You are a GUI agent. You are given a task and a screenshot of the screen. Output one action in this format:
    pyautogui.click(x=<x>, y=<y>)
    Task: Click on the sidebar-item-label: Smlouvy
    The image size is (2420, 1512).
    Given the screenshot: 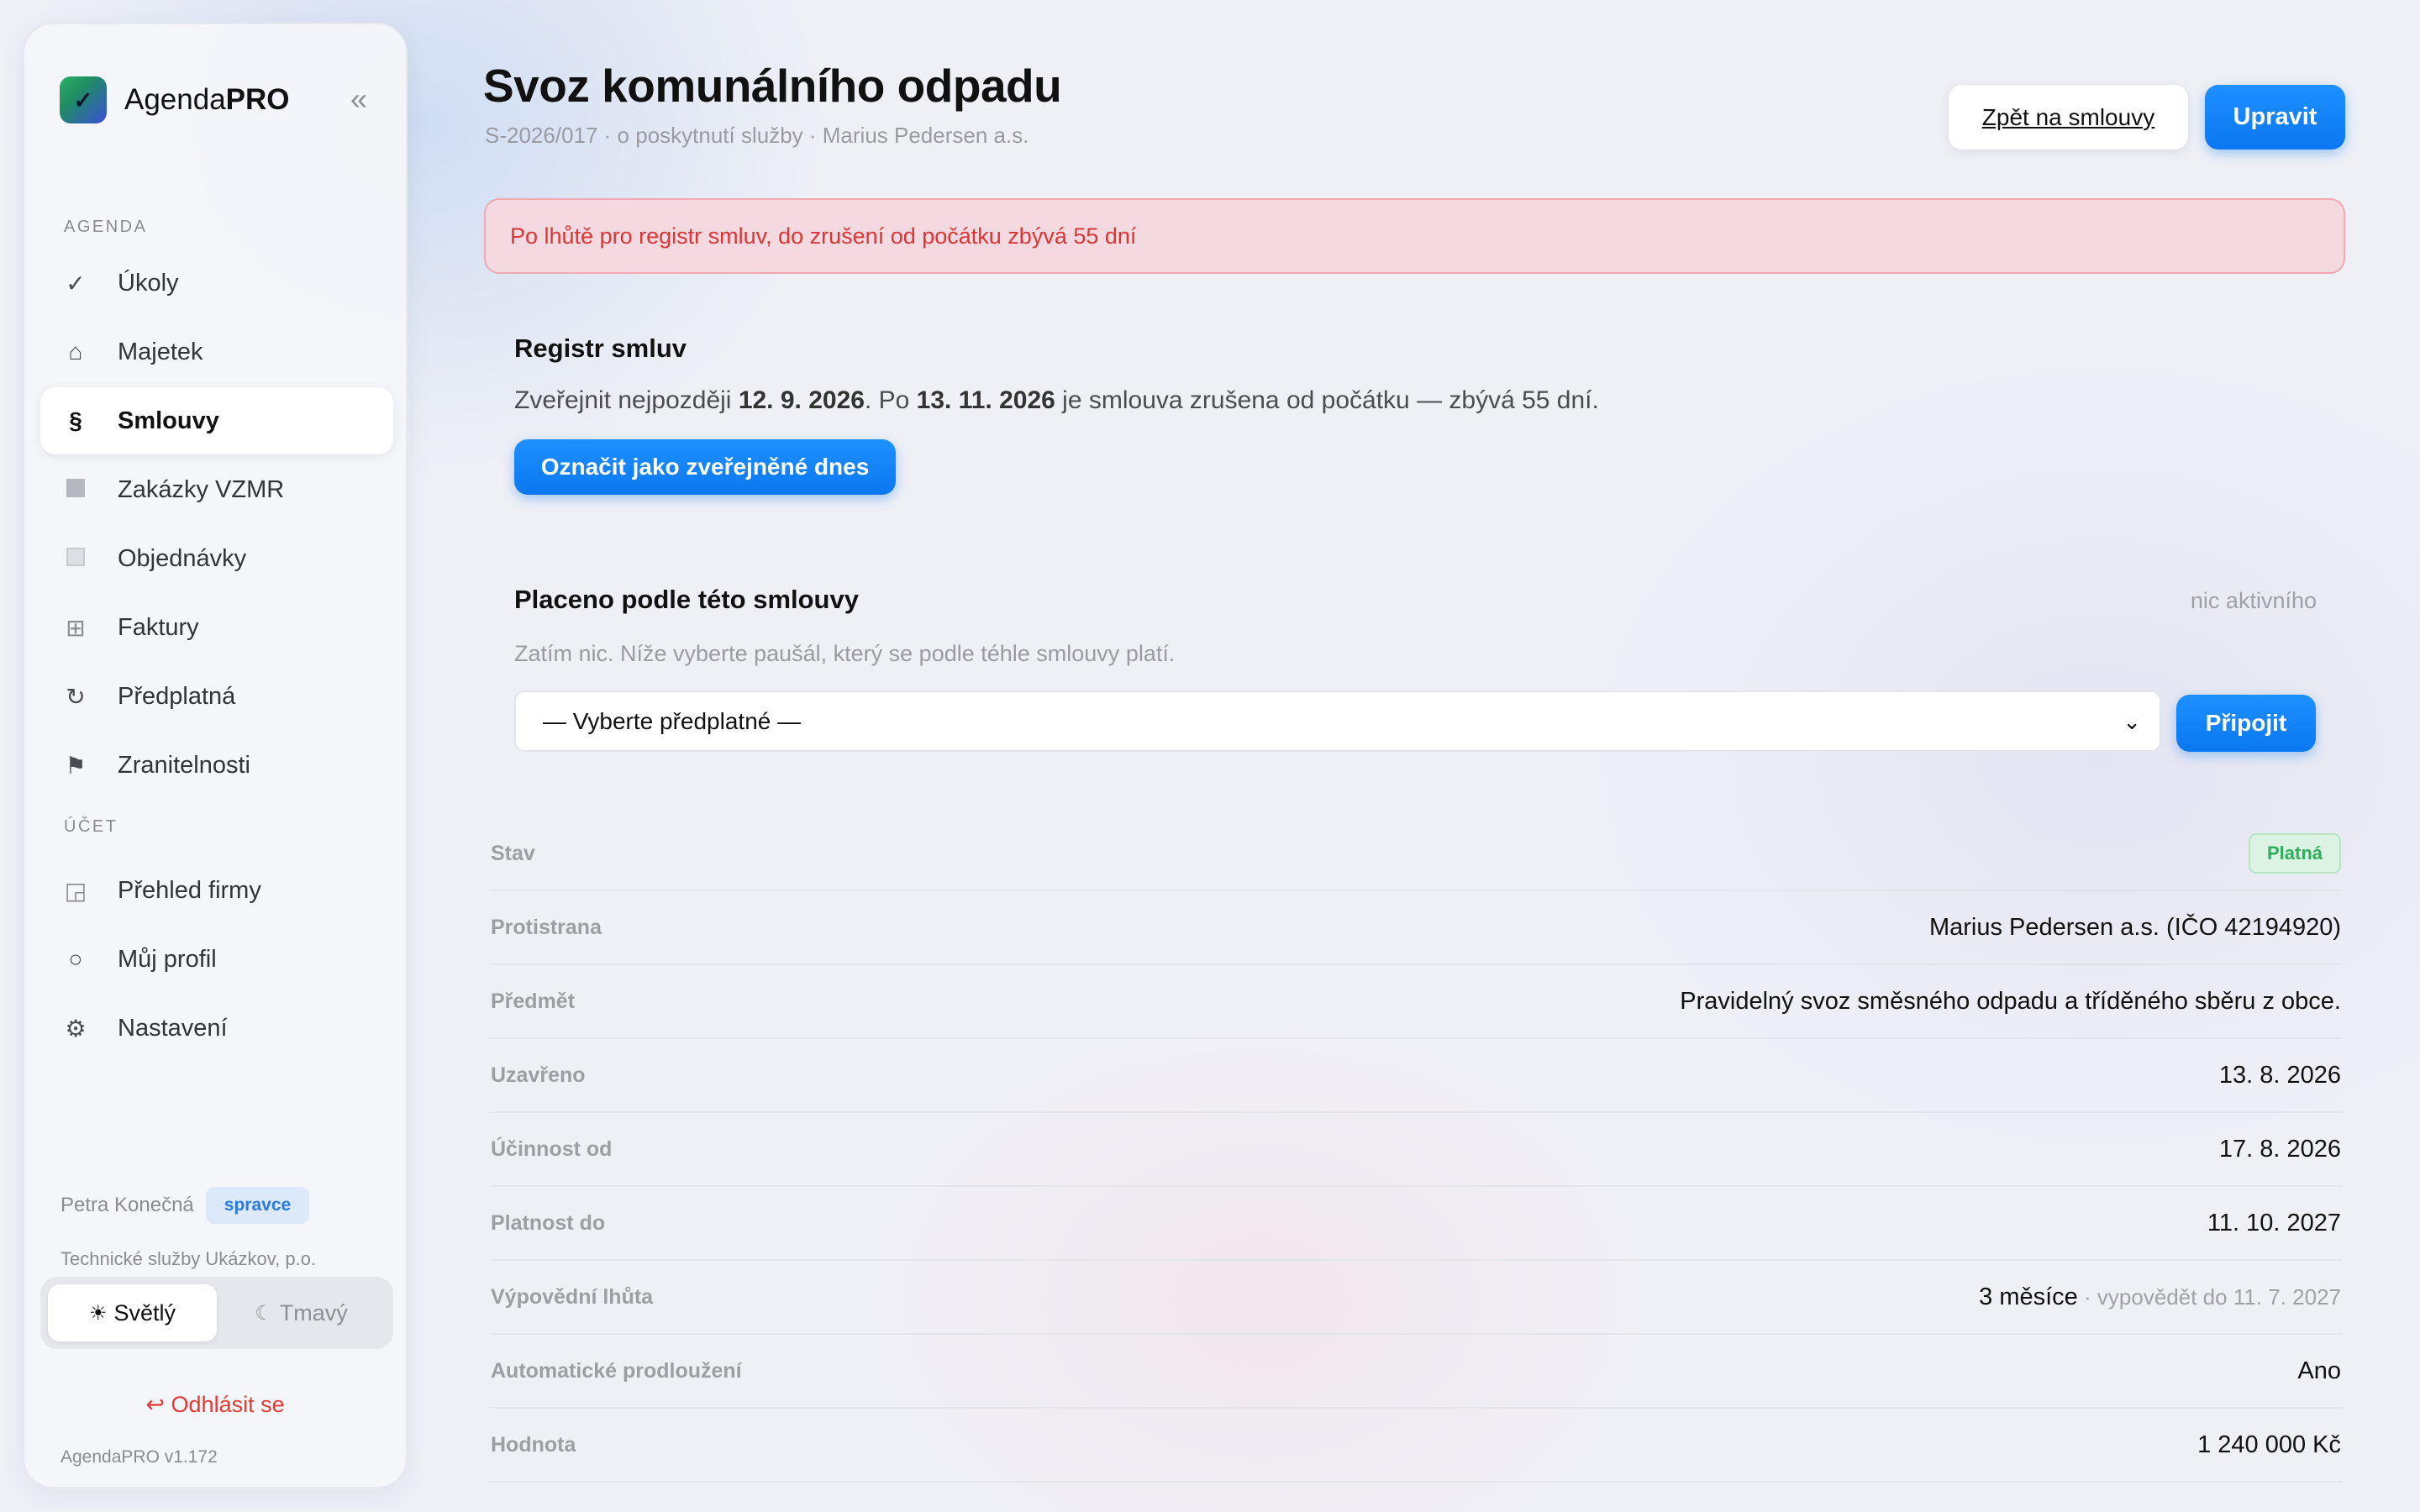 What is the action you would take?
    pyautogui.click(x=168, y=420)
    